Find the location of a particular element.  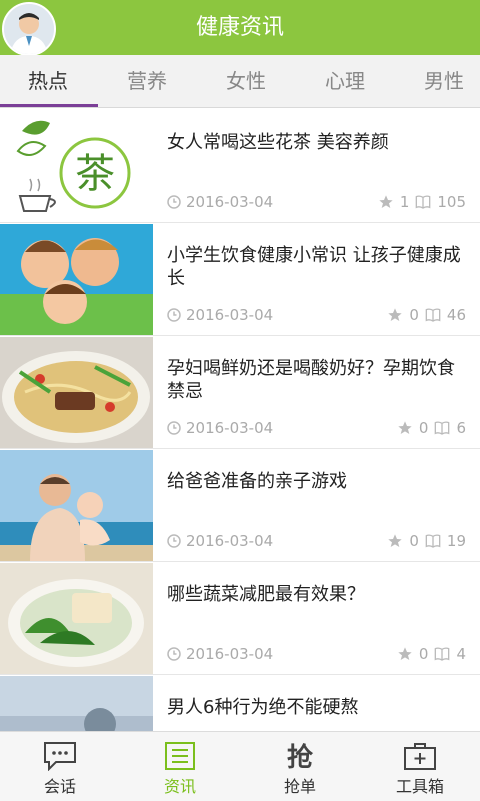

svg-text: 茶 is located at coordinates (95, 174).